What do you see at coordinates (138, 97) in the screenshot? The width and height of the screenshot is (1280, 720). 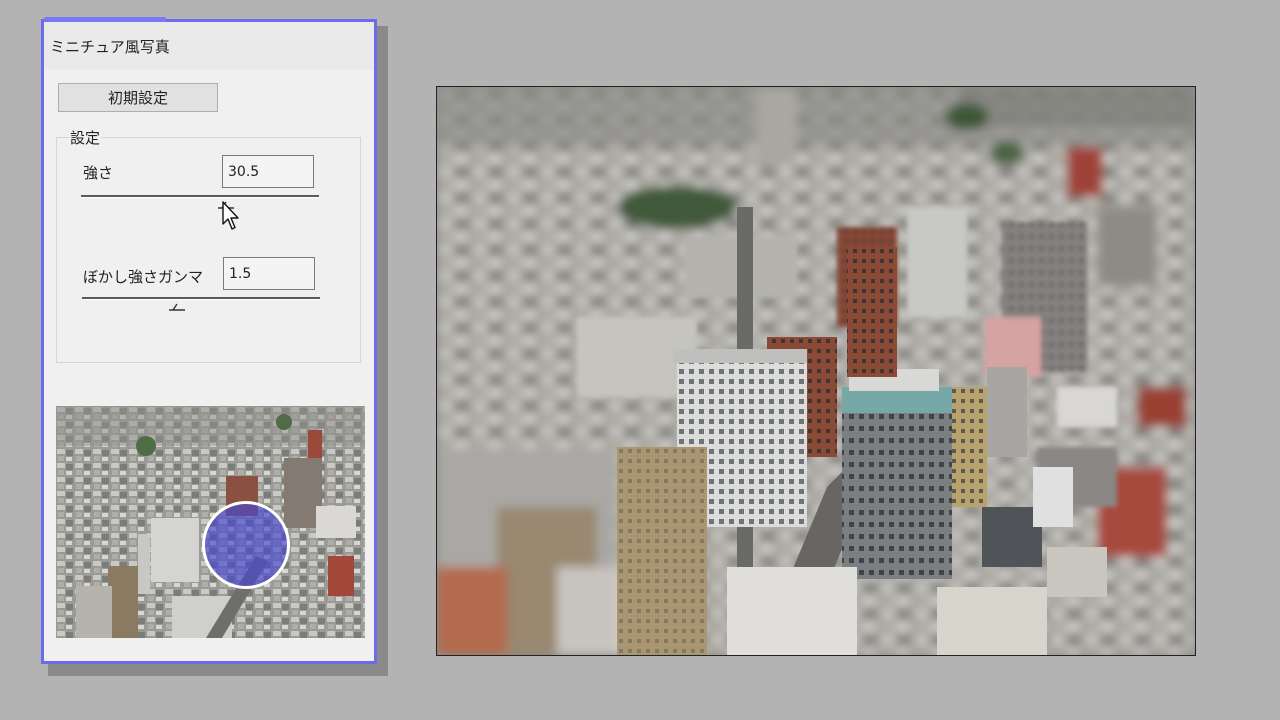 I see `reset-defaults-button: 初期設定` at bounding box center [138, 97].